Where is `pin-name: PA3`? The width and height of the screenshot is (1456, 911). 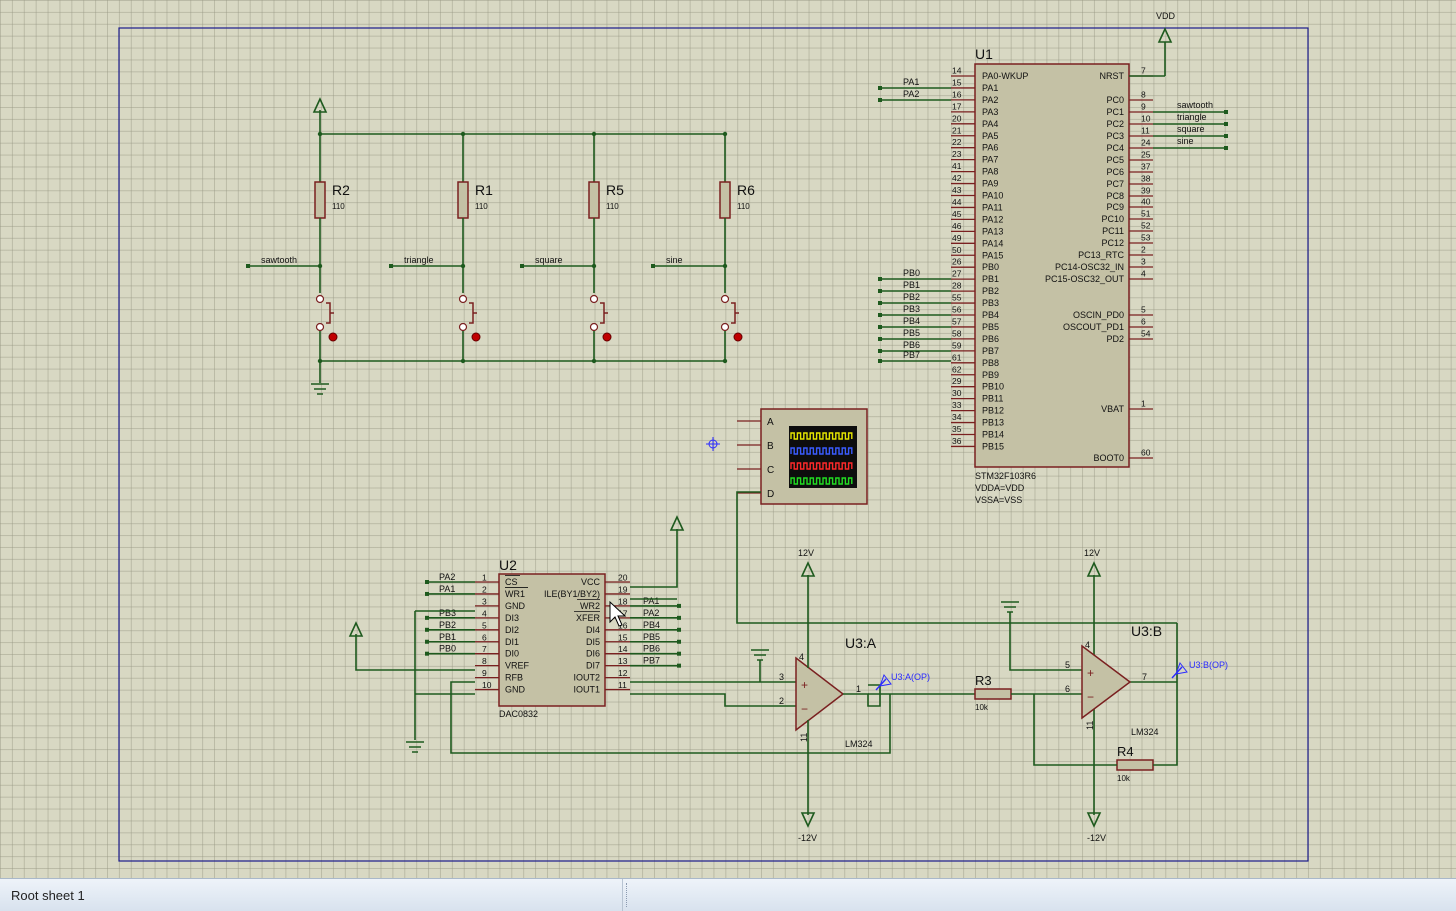 pin-name: PA3 is located at coordinates (990, 112).